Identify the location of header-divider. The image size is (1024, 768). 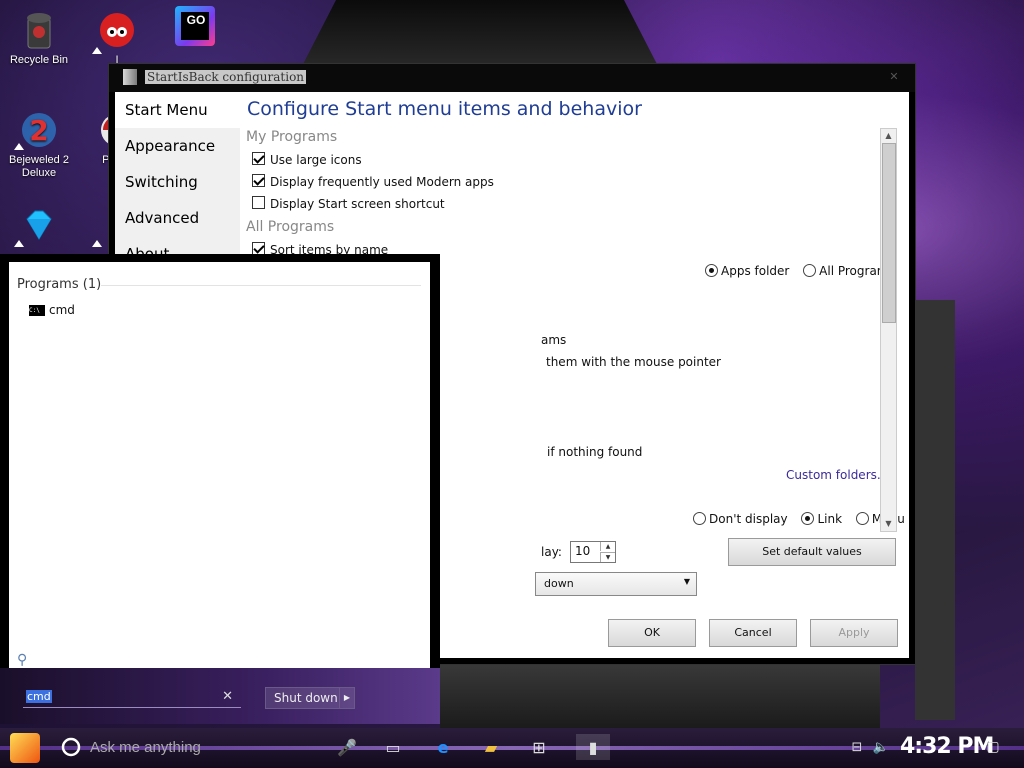
(261, 285).